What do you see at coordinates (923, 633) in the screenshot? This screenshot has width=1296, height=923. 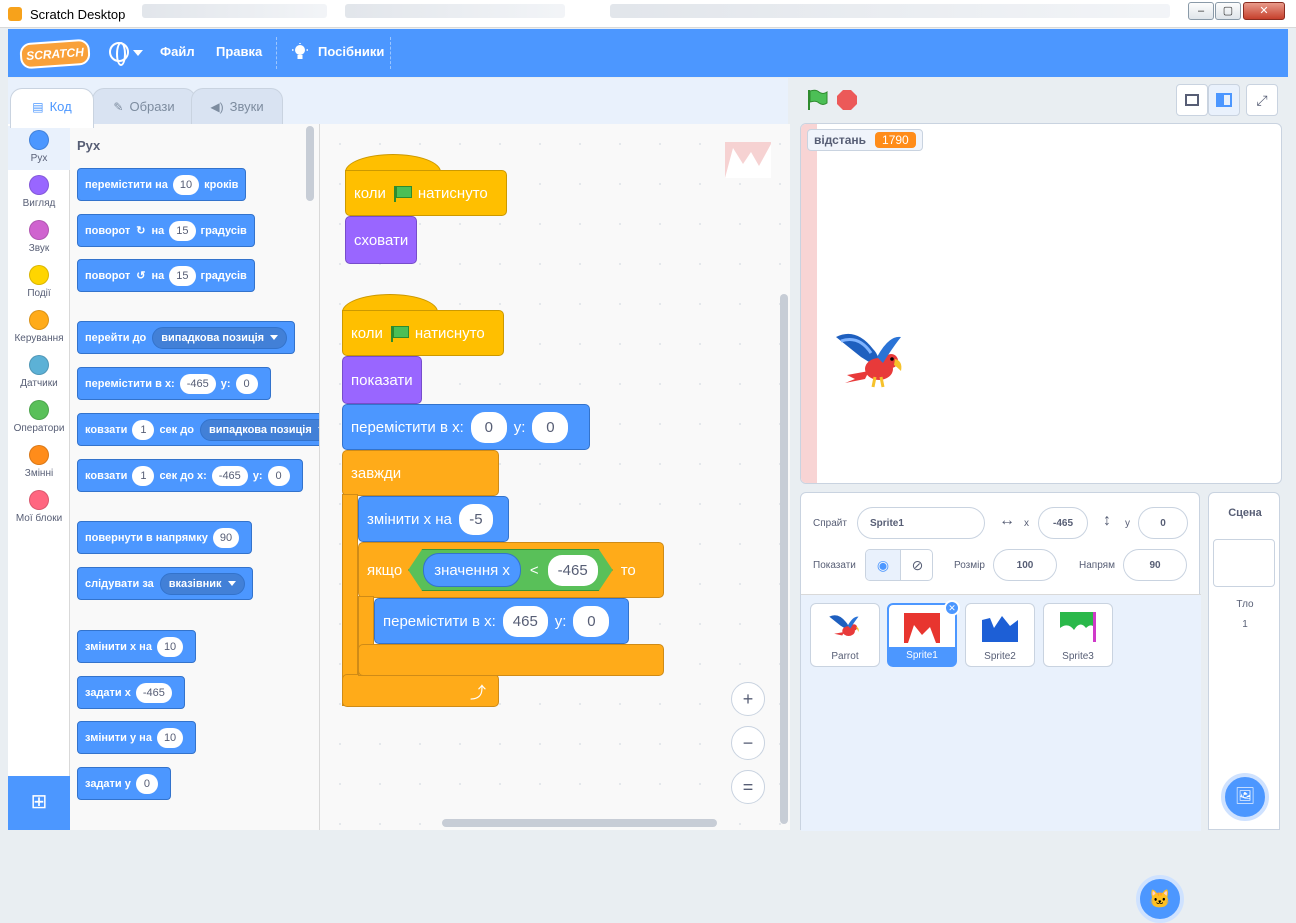 I see `sprite-tile-sprite1: ✕ Sprite1` at bounding box center [923, 633].